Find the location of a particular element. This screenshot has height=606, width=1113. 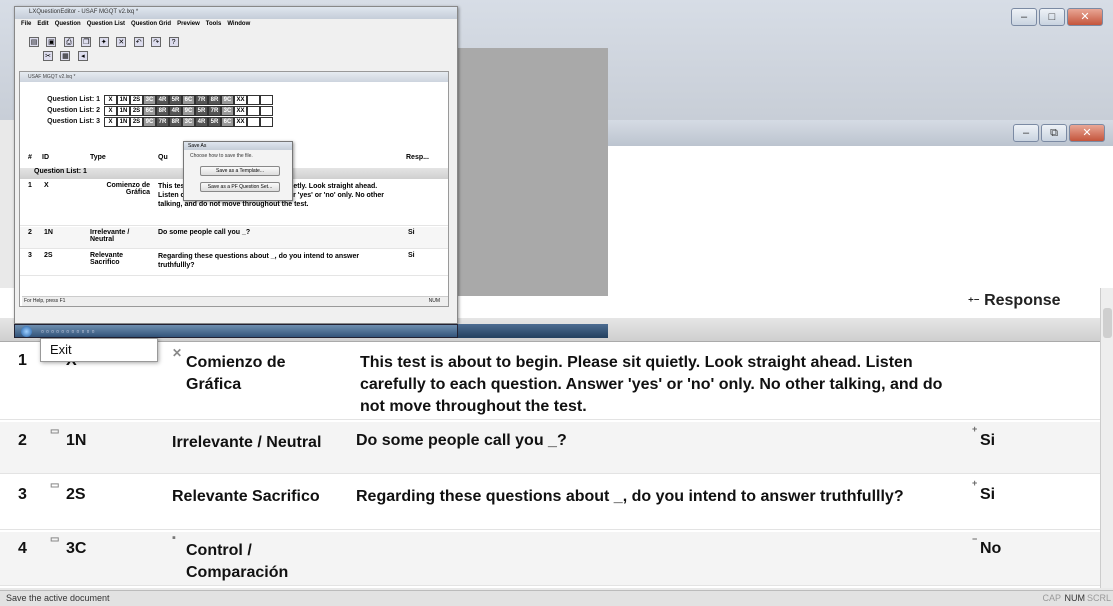

group-label: Question List: 1 is located at coordinates (60, 171).